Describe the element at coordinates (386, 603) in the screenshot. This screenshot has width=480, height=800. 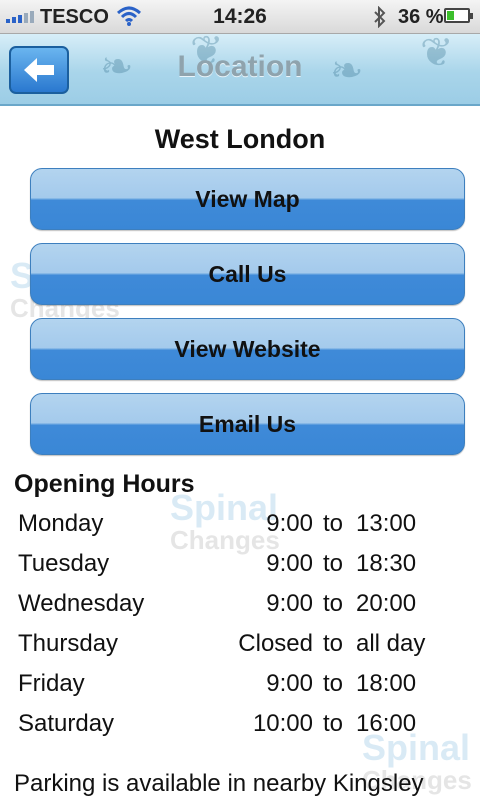
I see `hours-close: 20:00` at that location.